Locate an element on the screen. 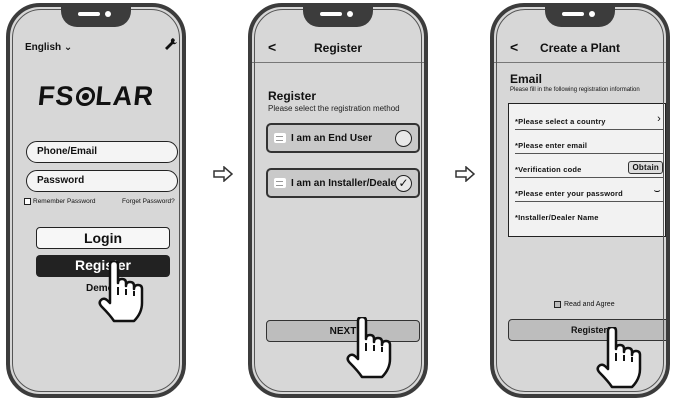 Image resolution: width=677 pixels, height=401 pixels. page-title: Create a Plant is located at coordinates (580, 48).